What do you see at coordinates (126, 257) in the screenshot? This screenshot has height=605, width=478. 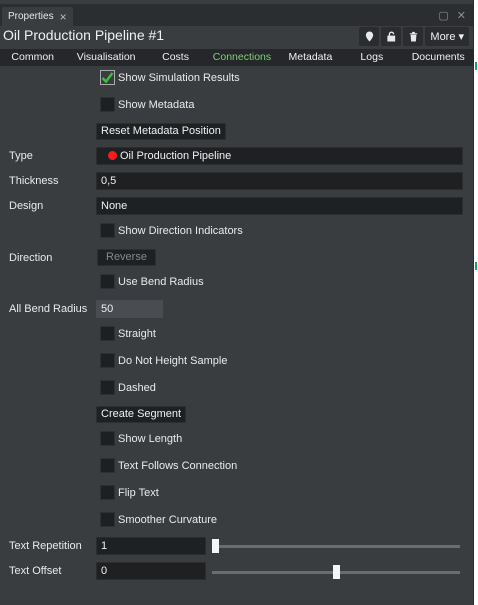 I see `reverse-button: Reverse` at bounding box center [126, 257].